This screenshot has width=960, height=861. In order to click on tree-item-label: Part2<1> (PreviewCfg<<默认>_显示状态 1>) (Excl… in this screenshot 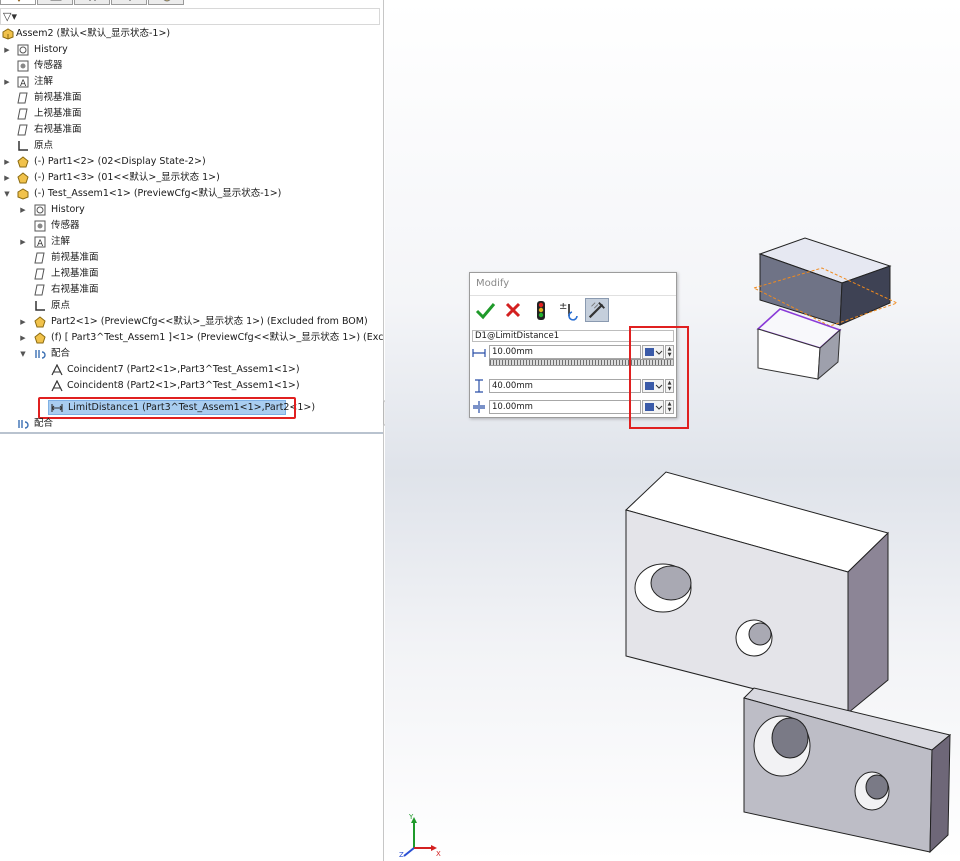, I will do `click(209, 321)`.